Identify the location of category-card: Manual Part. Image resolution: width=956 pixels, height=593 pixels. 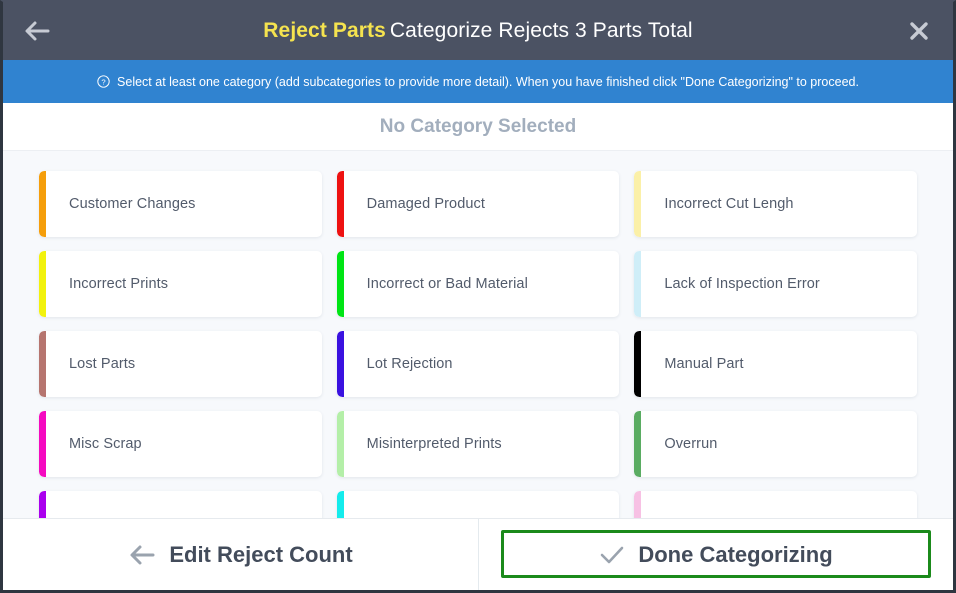
(775, 364).